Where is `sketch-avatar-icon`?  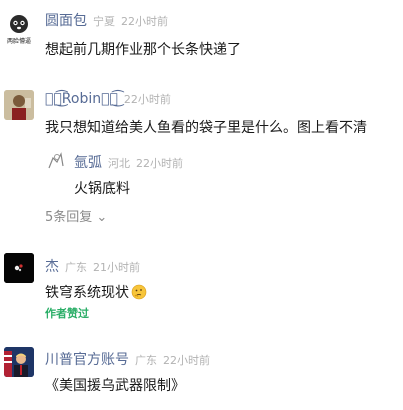
sketch-avatar-icon is located at coordinates (56, 160).